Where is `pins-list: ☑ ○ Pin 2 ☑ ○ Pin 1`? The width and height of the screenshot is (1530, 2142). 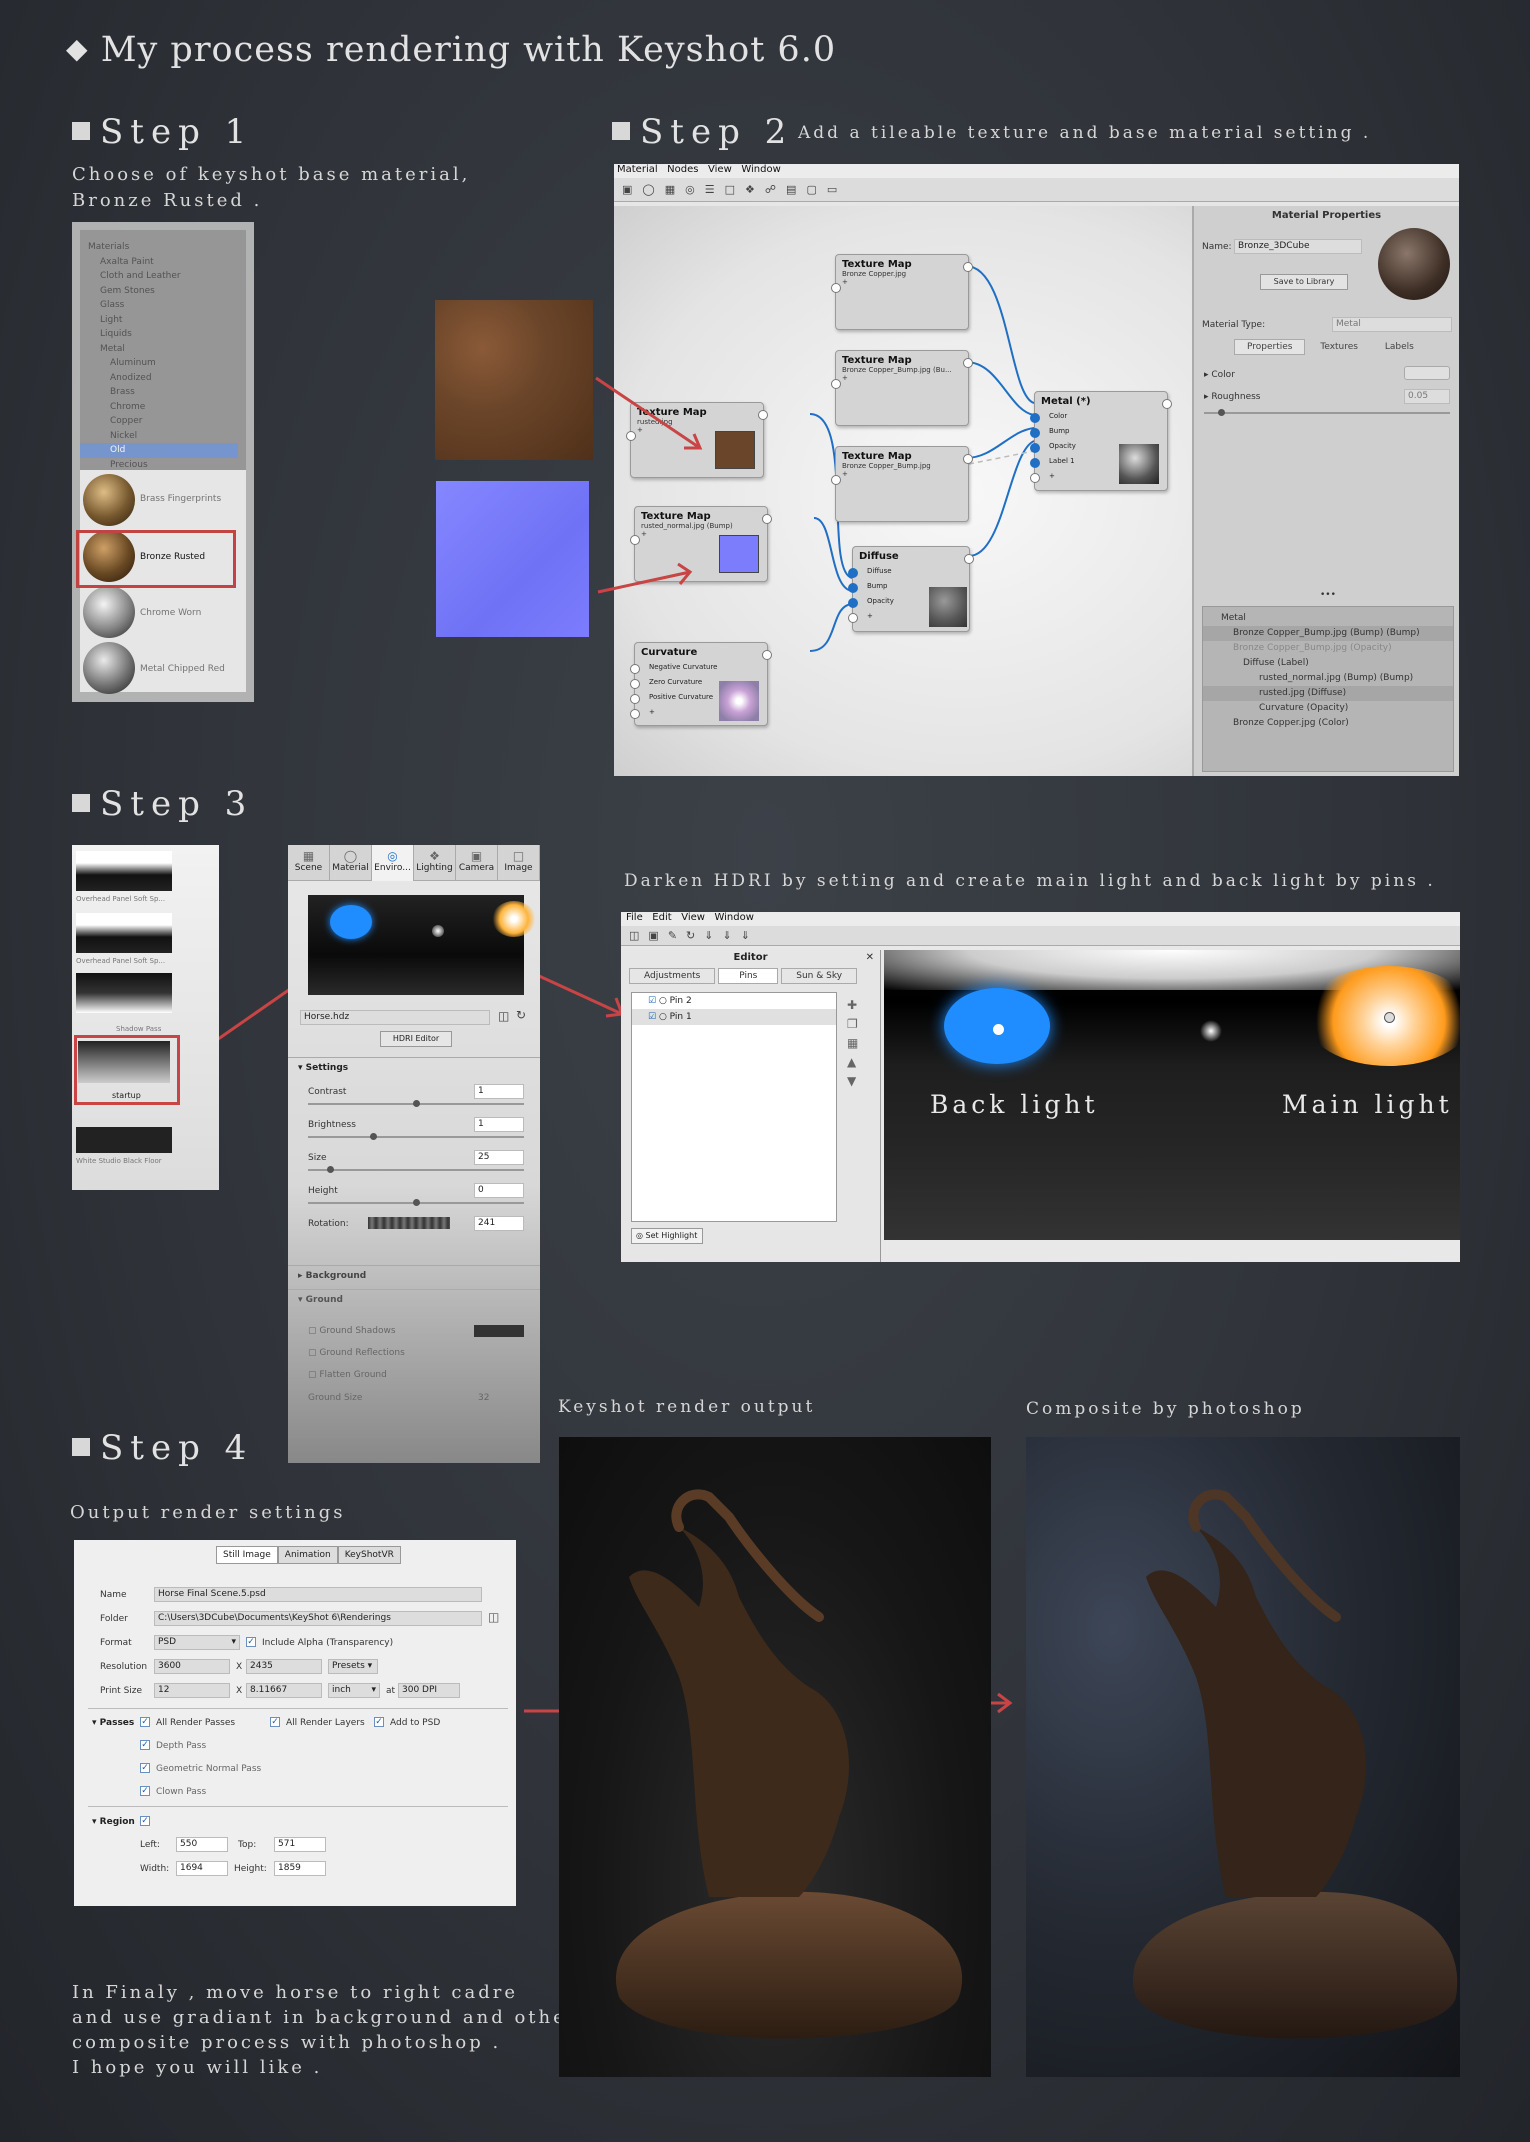
pins-list: ☑ ○ Pin 2 ☑ ○ Pin 1 is located at coordinates (734, 1107).